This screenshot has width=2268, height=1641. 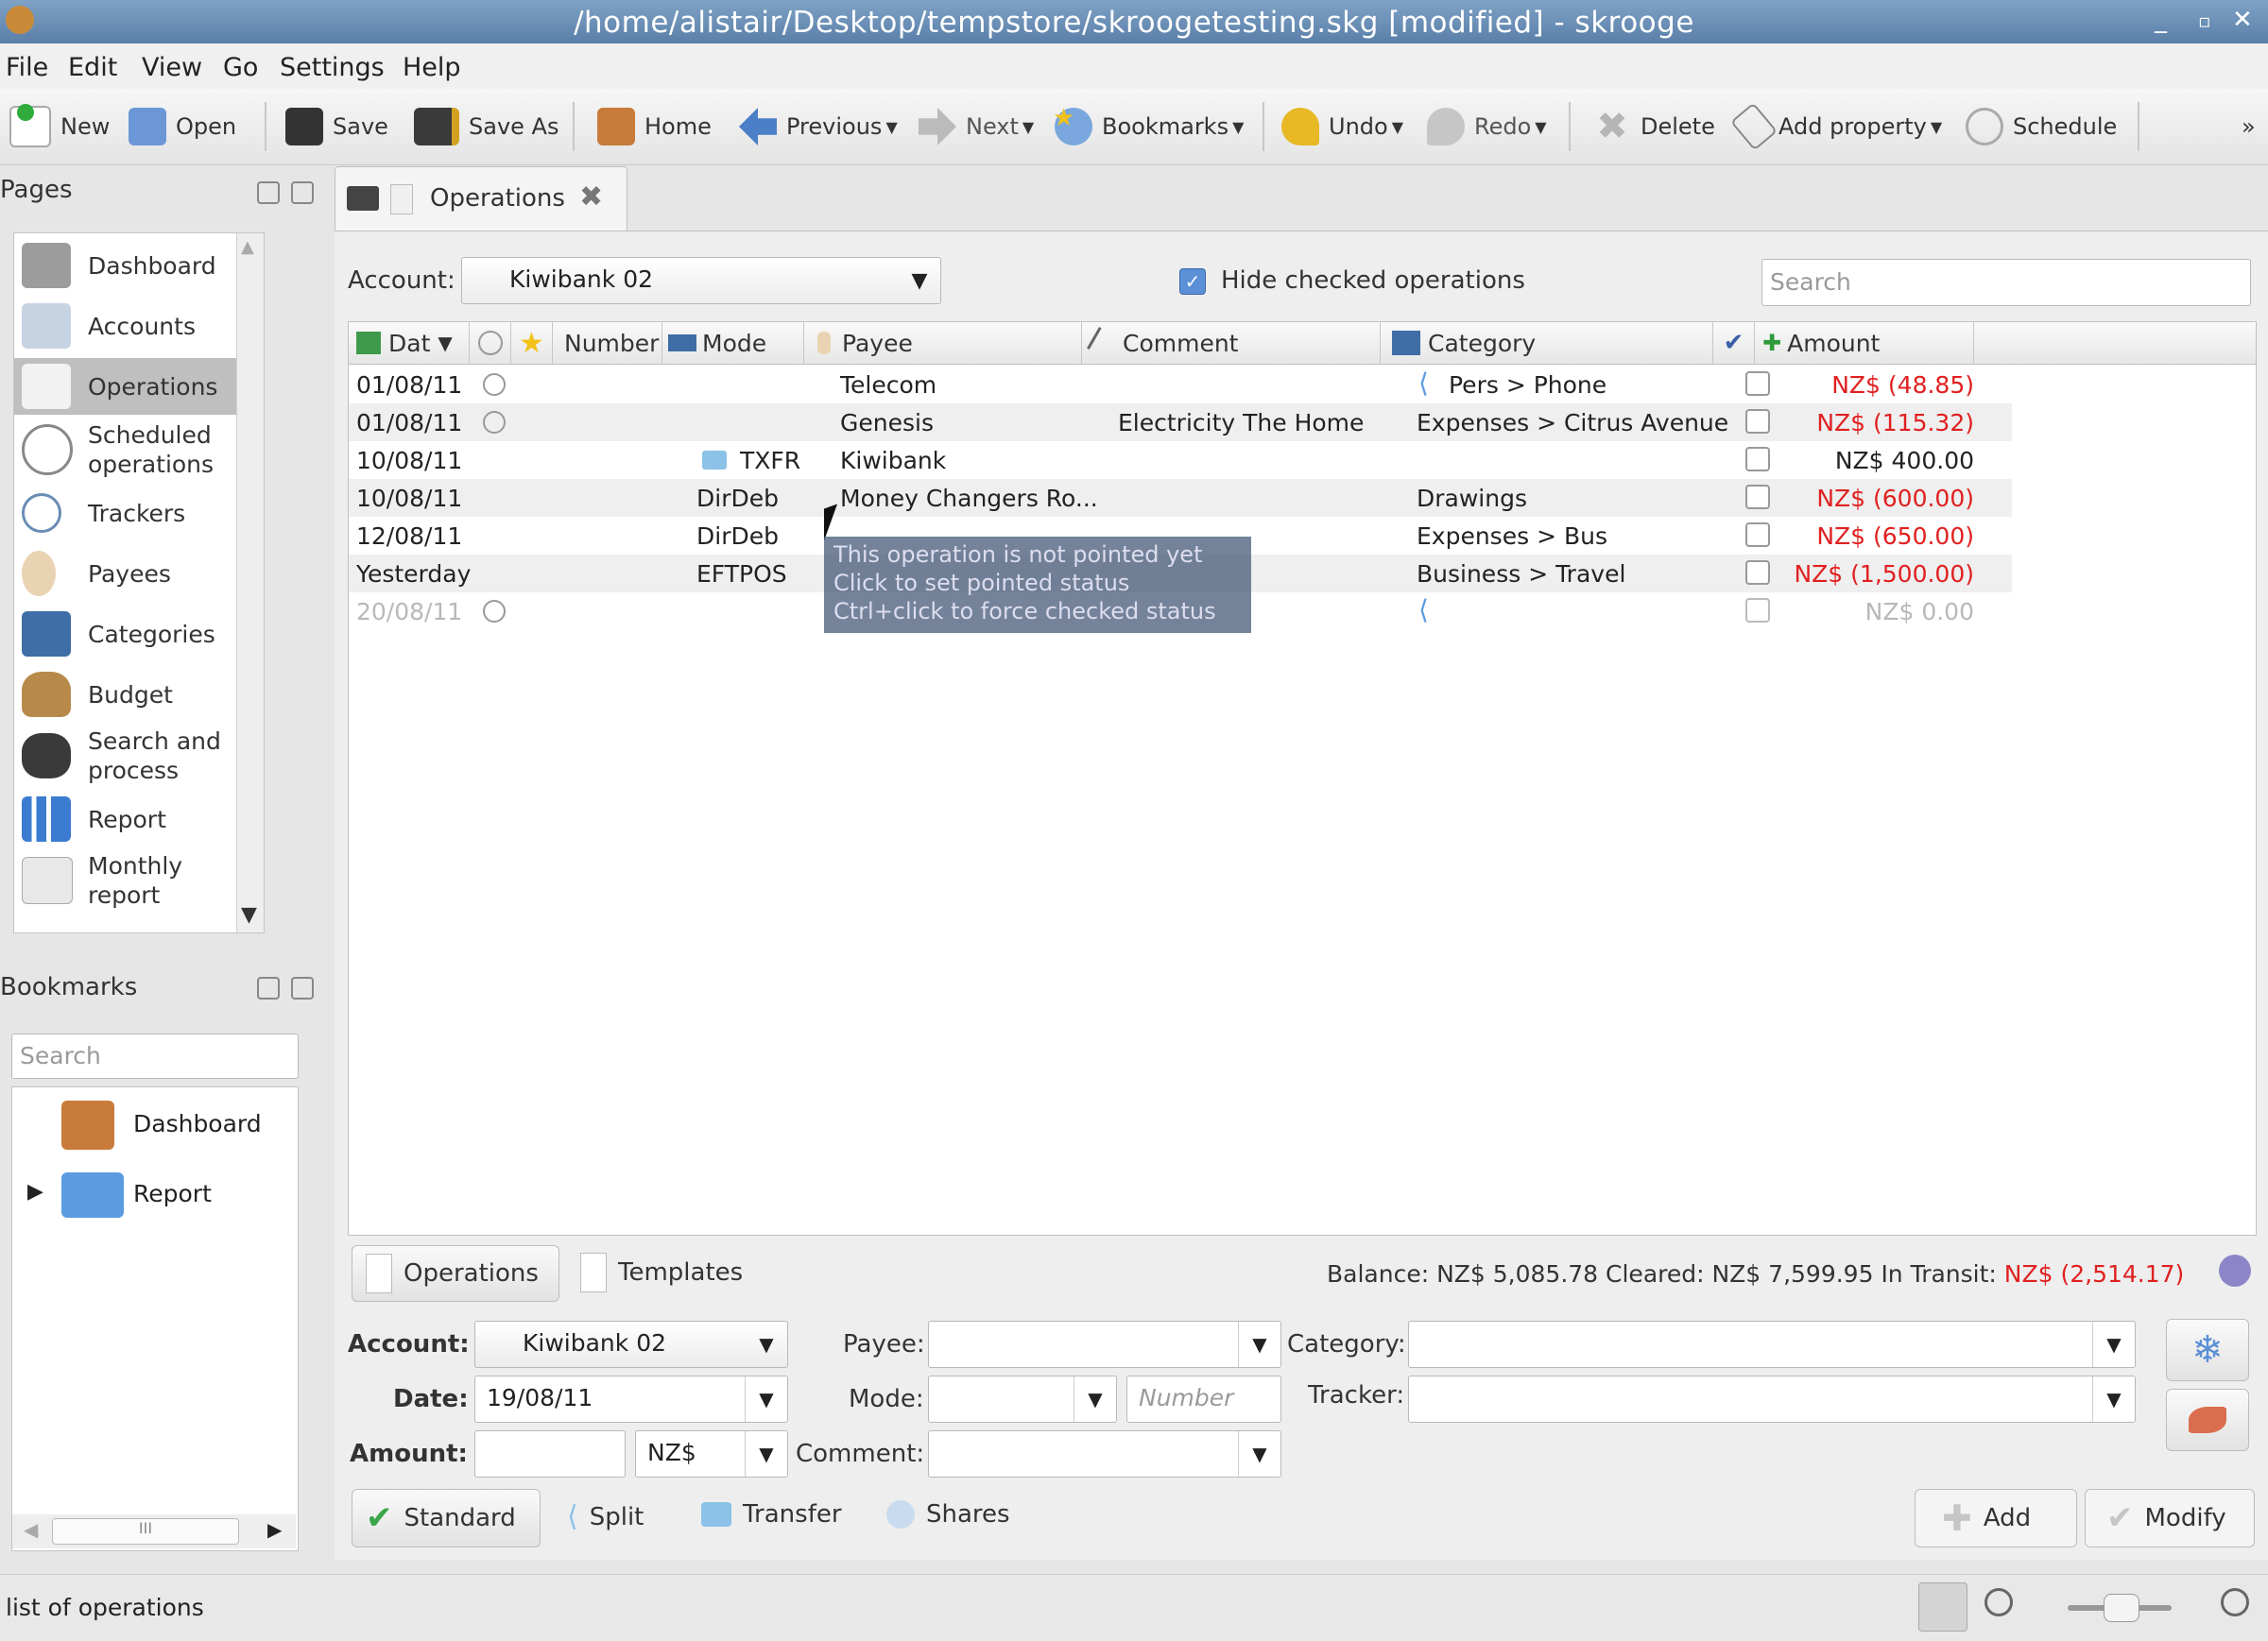 What do you see at coordinates (155, 1056) in the screenshot?
I see `bookmarks-search-input: Search` at bounding box center [155, 1056].